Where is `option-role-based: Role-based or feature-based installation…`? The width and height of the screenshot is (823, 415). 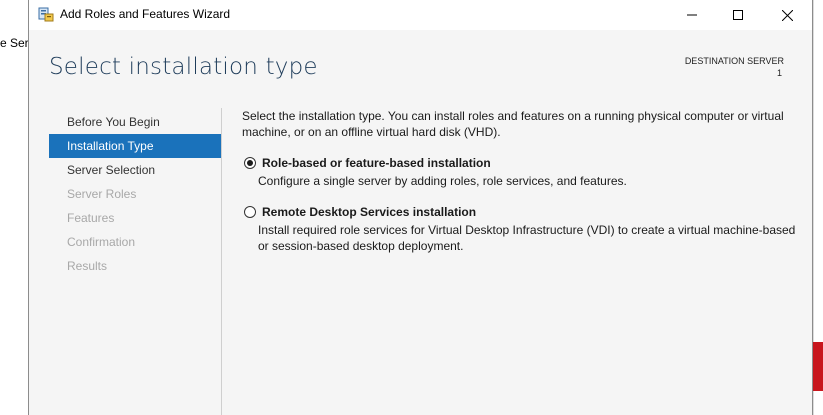 option-role-based: Role-based or feature-based installation… is located at coordinates (522, 171).